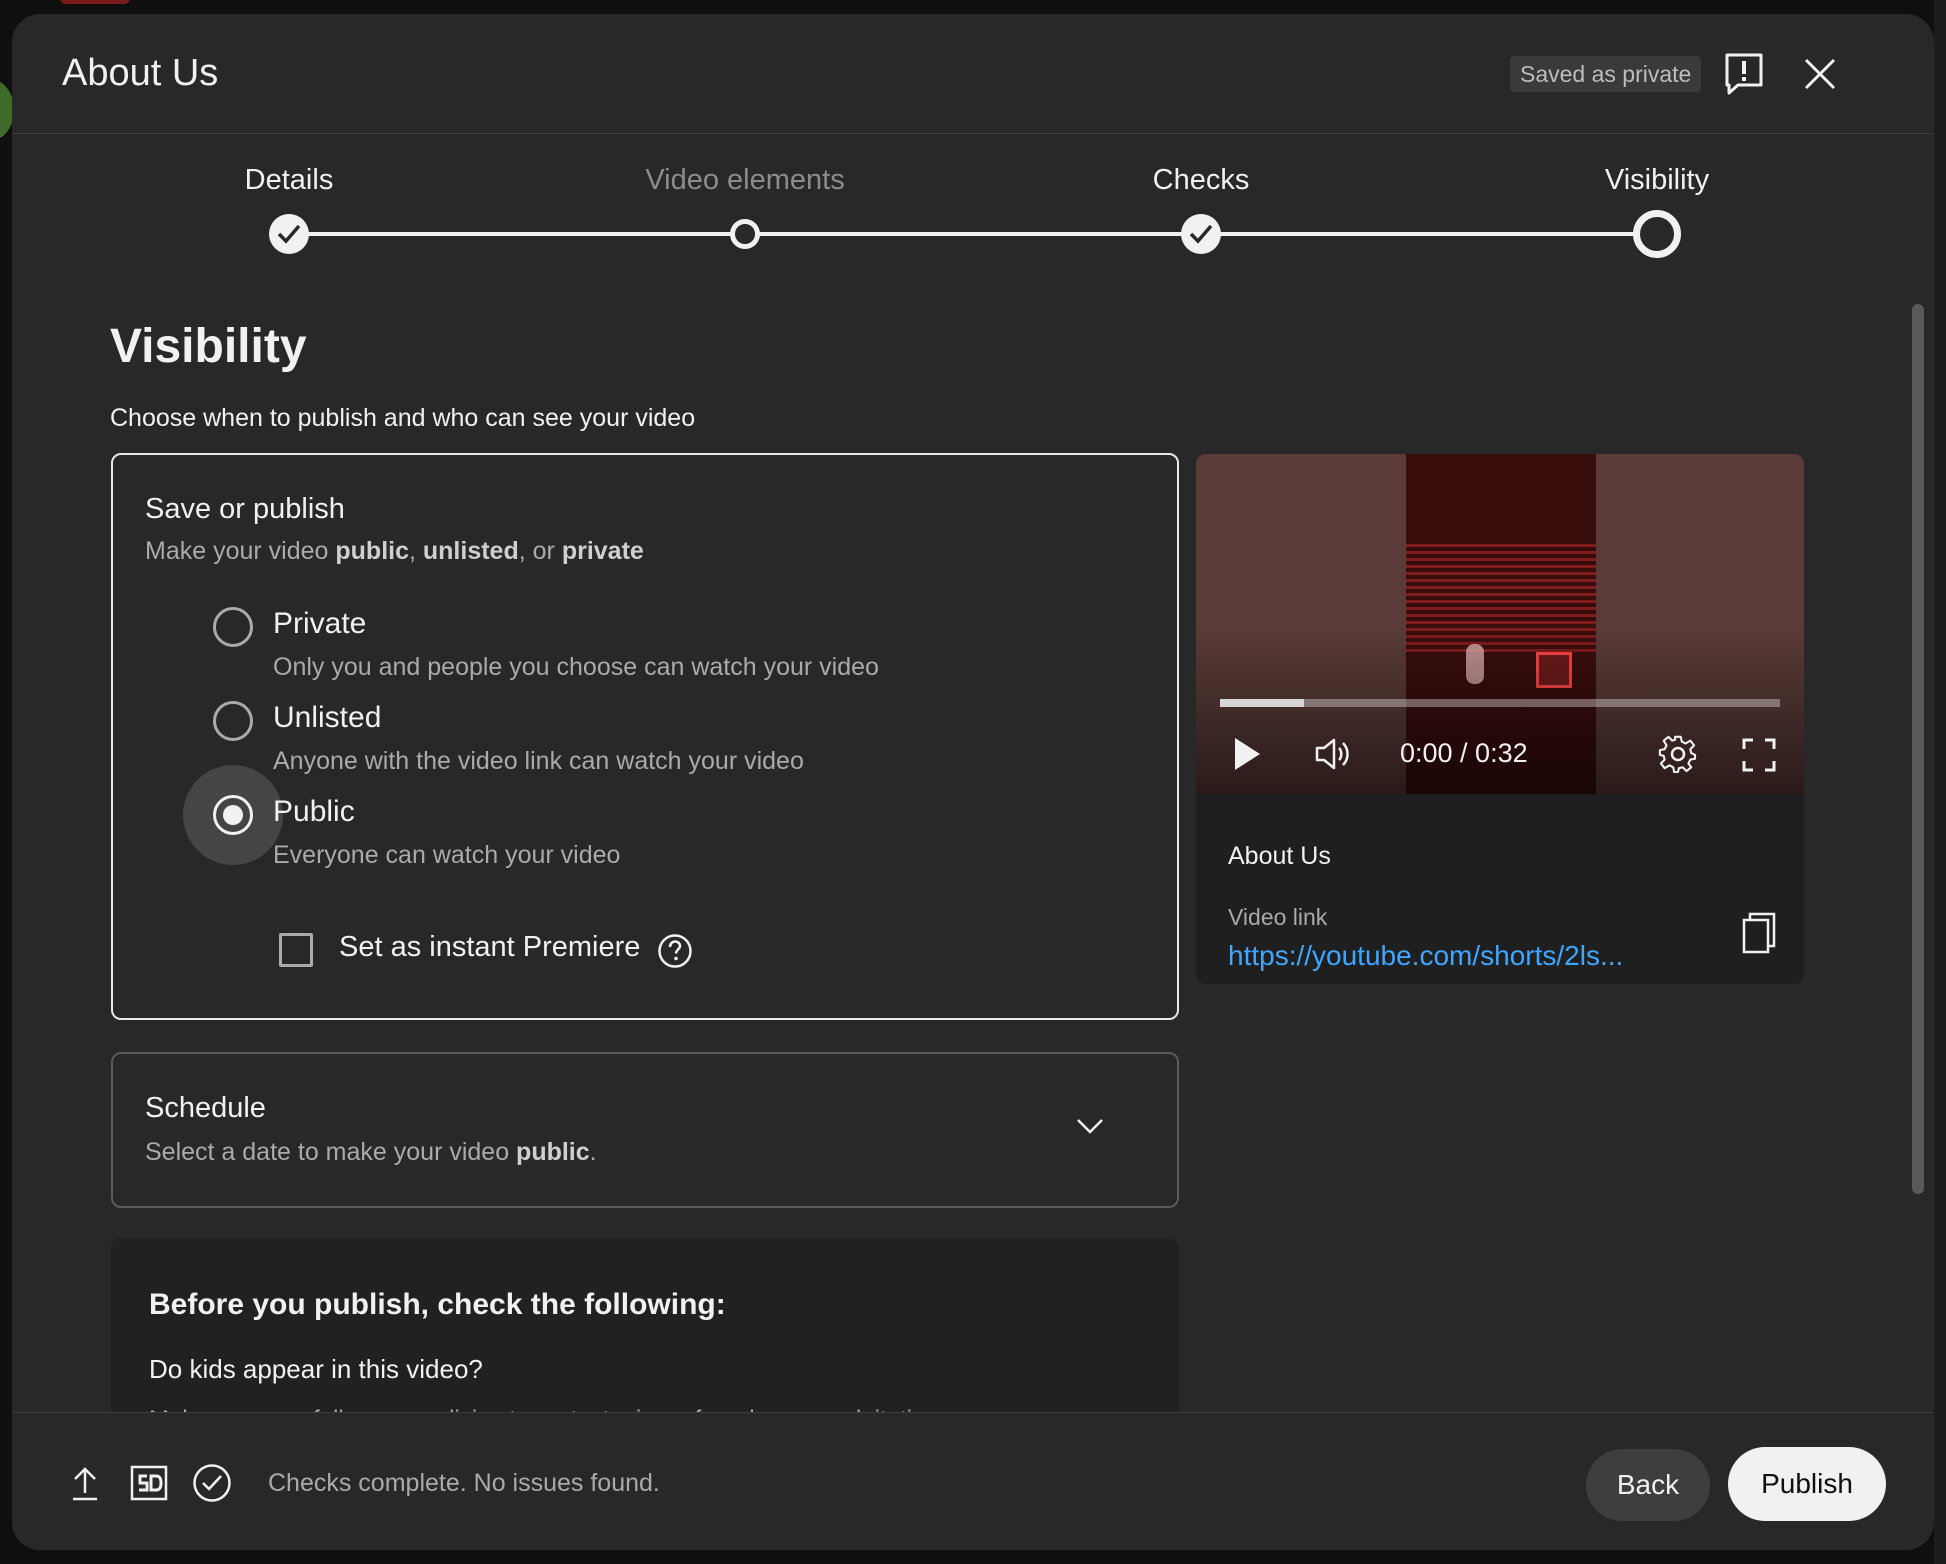 This screenshot has height=1564, width=1946. Describe the element at coordinates (1759, 933) in the screenshot. I see `copy-icon` at that location.